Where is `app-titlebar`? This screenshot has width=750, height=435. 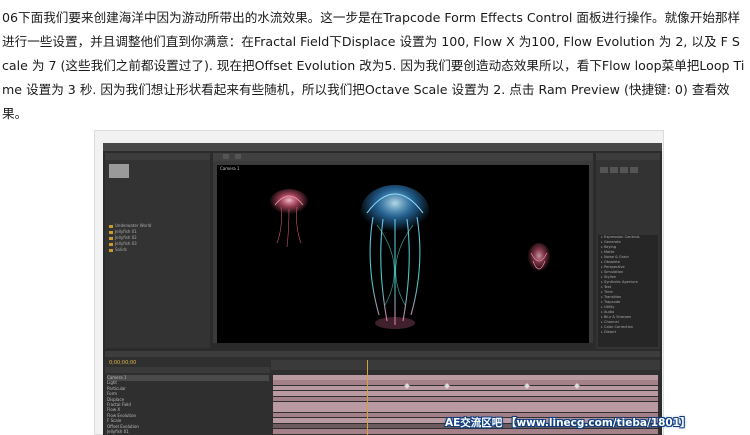
app-titlebar is located at coordinates (382, 147).